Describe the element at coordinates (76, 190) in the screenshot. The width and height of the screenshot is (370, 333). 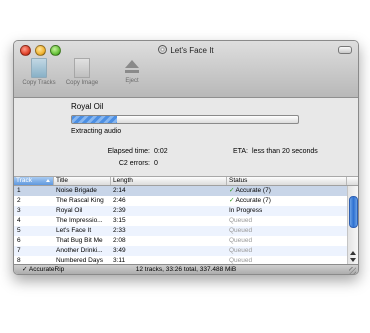
I see `track-title: Noise Brigade` at that location.